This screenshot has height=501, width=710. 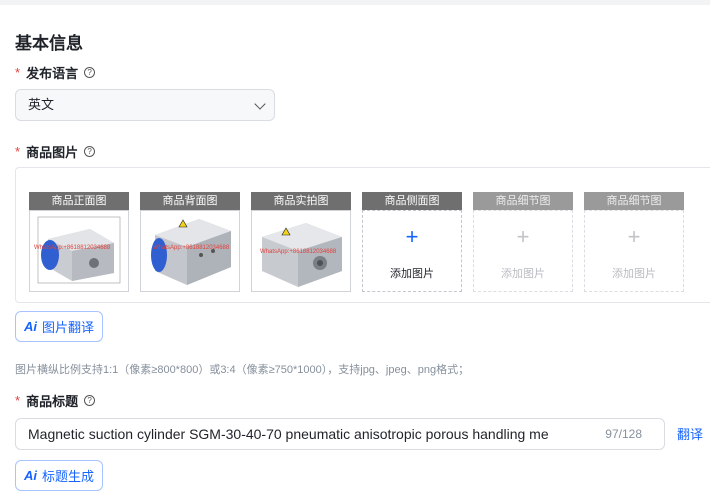 I want to click on chevron-down-icon, so click(x=260, y=104).